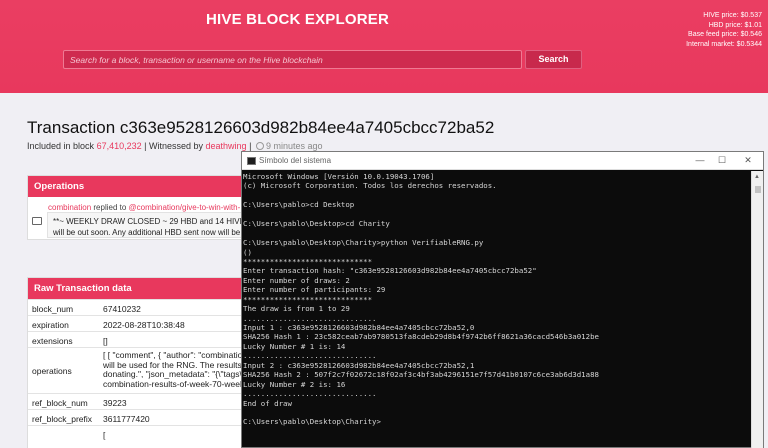 The image size is (768, 448). What do you see at coordinates (296, 309) in the screenshot?
I see `terminal-line: The draw is from 1 to 29` at bounding box center [296, 309].